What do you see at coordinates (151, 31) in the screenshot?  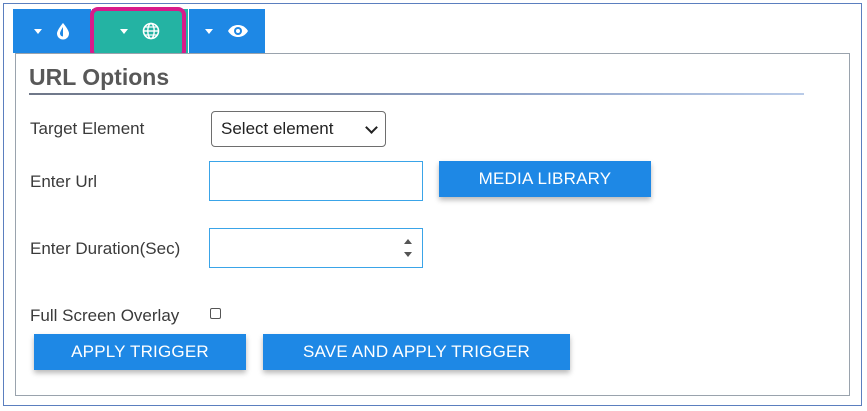 I see `globe-icon` at bounding box center [151, 31].